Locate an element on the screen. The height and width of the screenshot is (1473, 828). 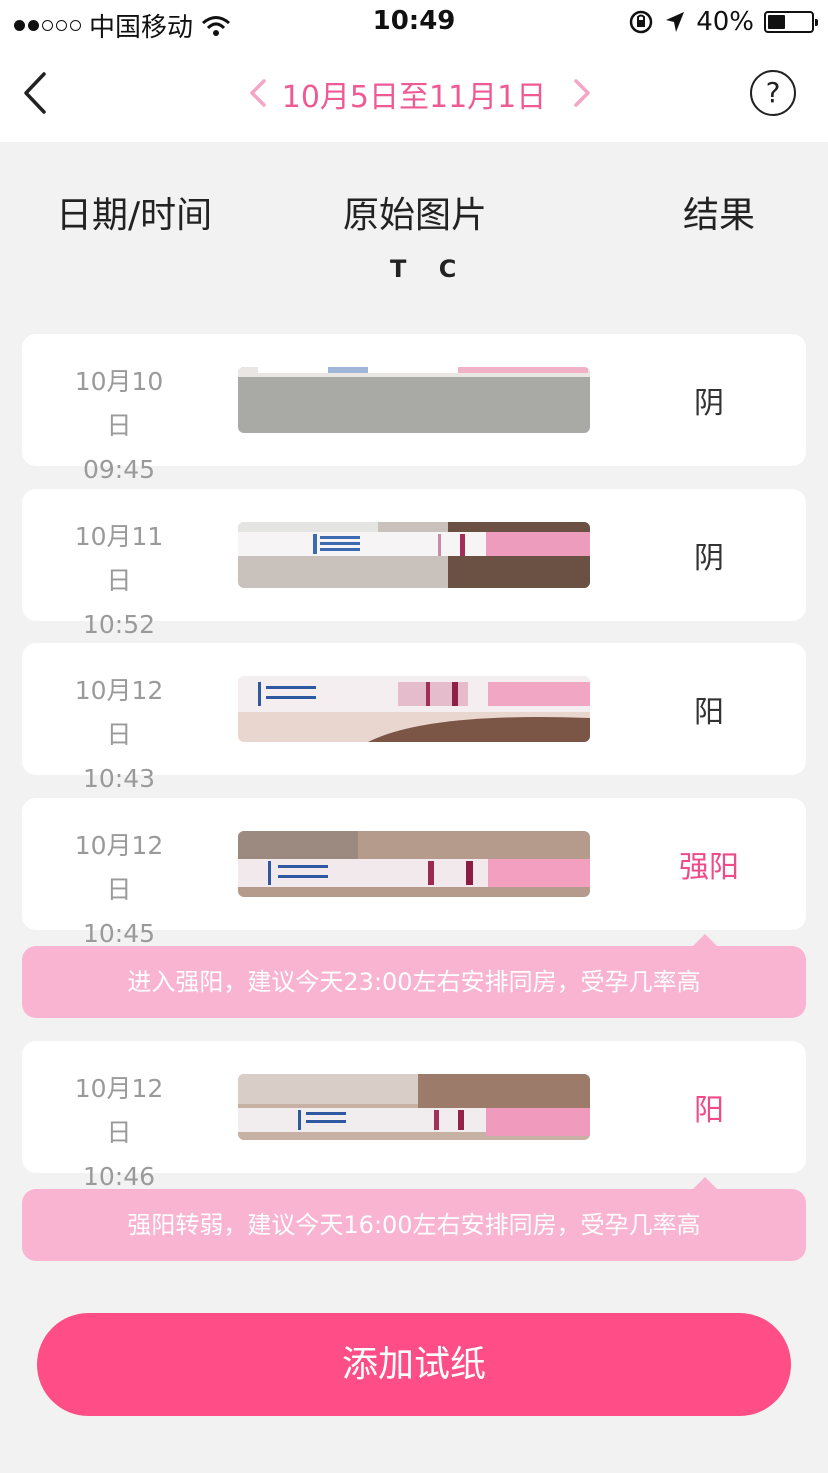
test-row: 10月12日 10:43 阳 is located at coordinates (414, 718).